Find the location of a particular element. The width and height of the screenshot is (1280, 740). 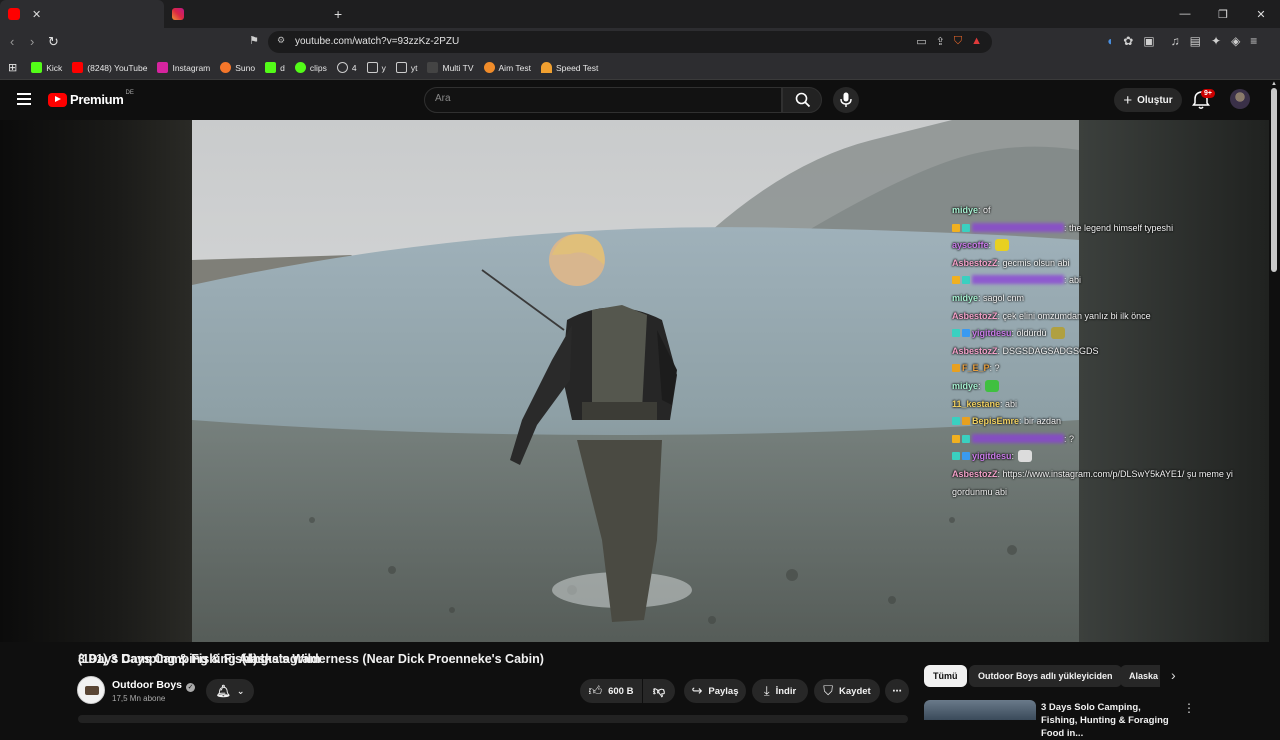

screenshot-icon: ▣ is located at coordinates (1148, 41).